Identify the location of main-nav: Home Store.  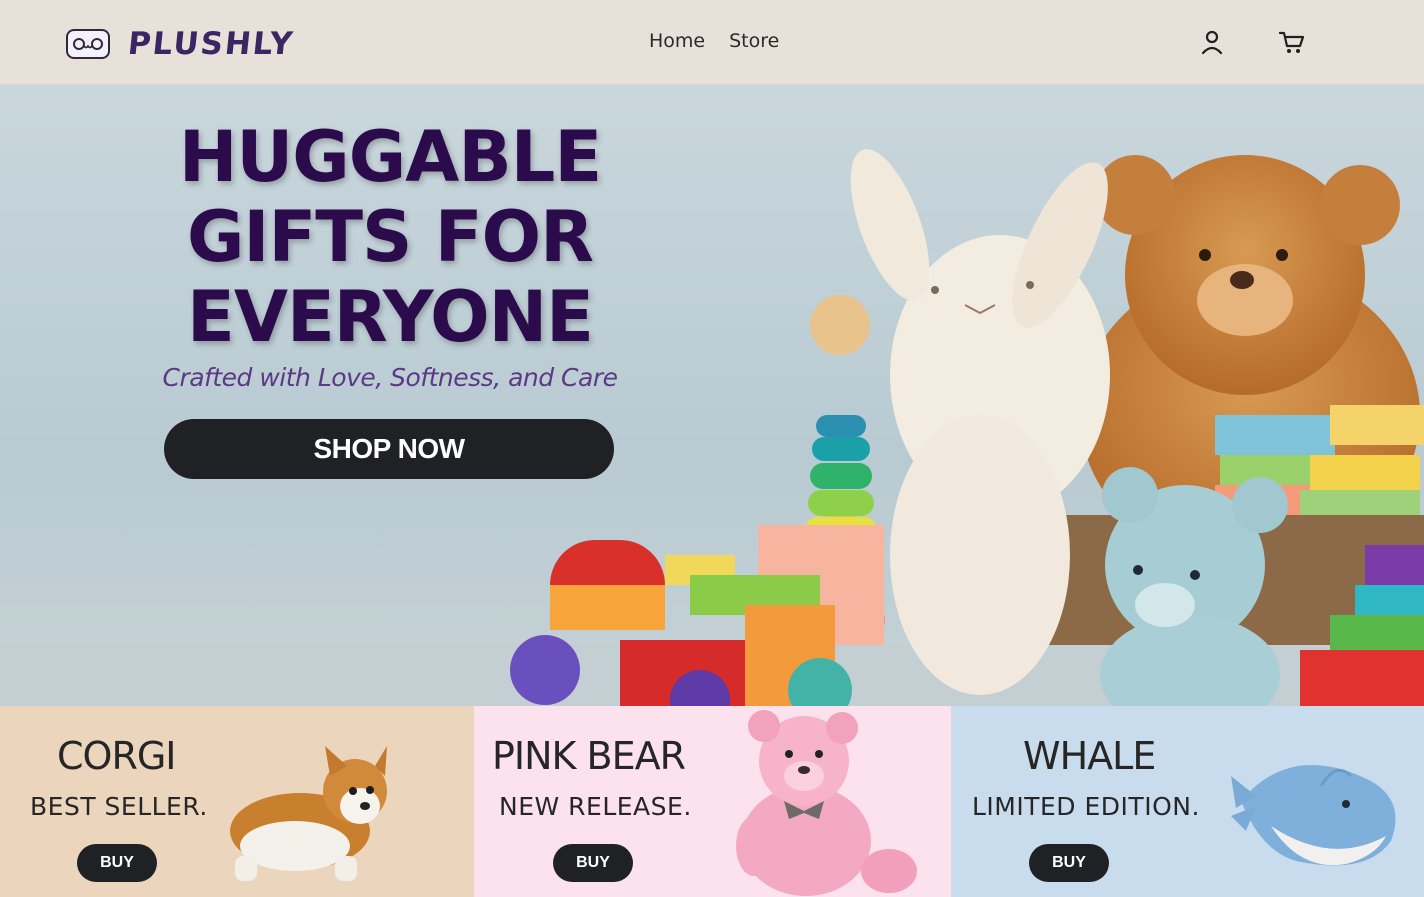
(714, 41).